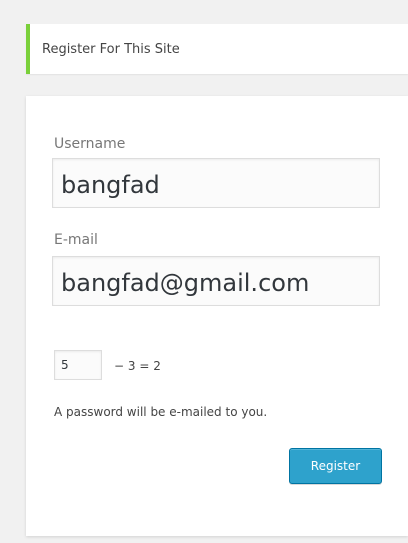 The height and width of the screenshot is (543, 408). I want to click on captcha-input, so click(78, 365).